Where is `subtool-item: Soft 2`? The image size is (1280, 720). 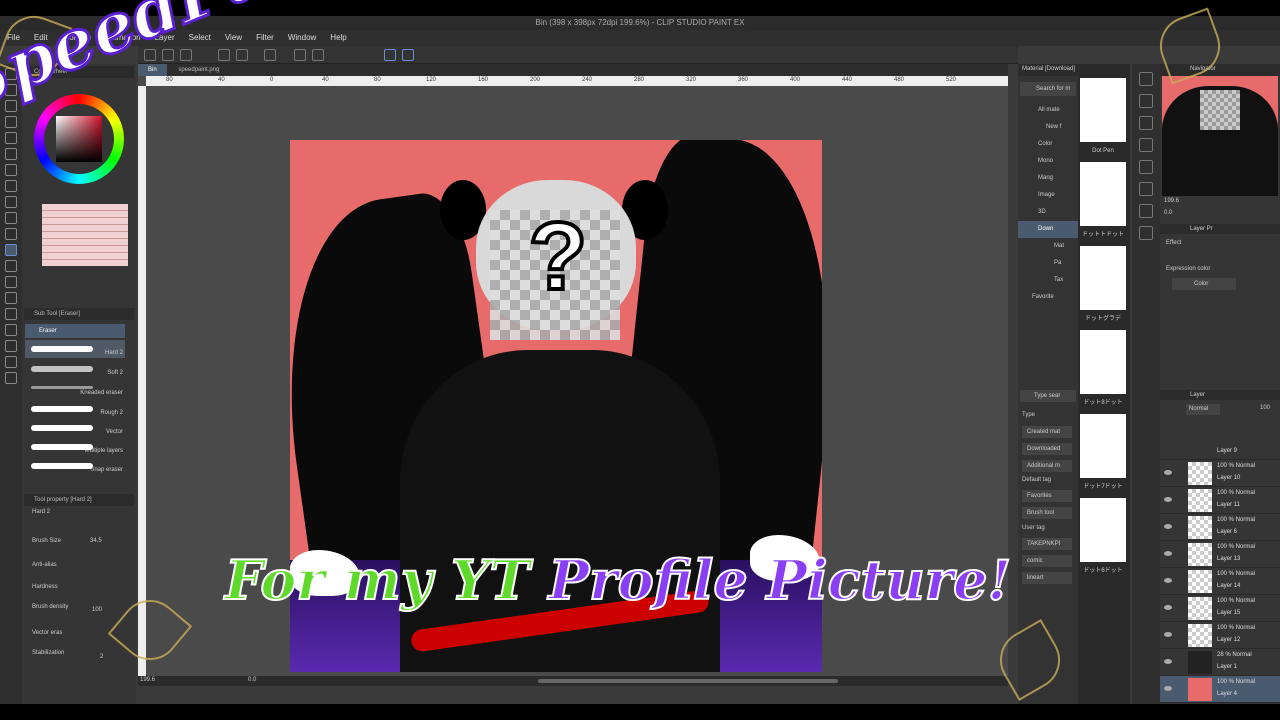 subtool-item: Soft 2 is located at coordinates (75, 369).